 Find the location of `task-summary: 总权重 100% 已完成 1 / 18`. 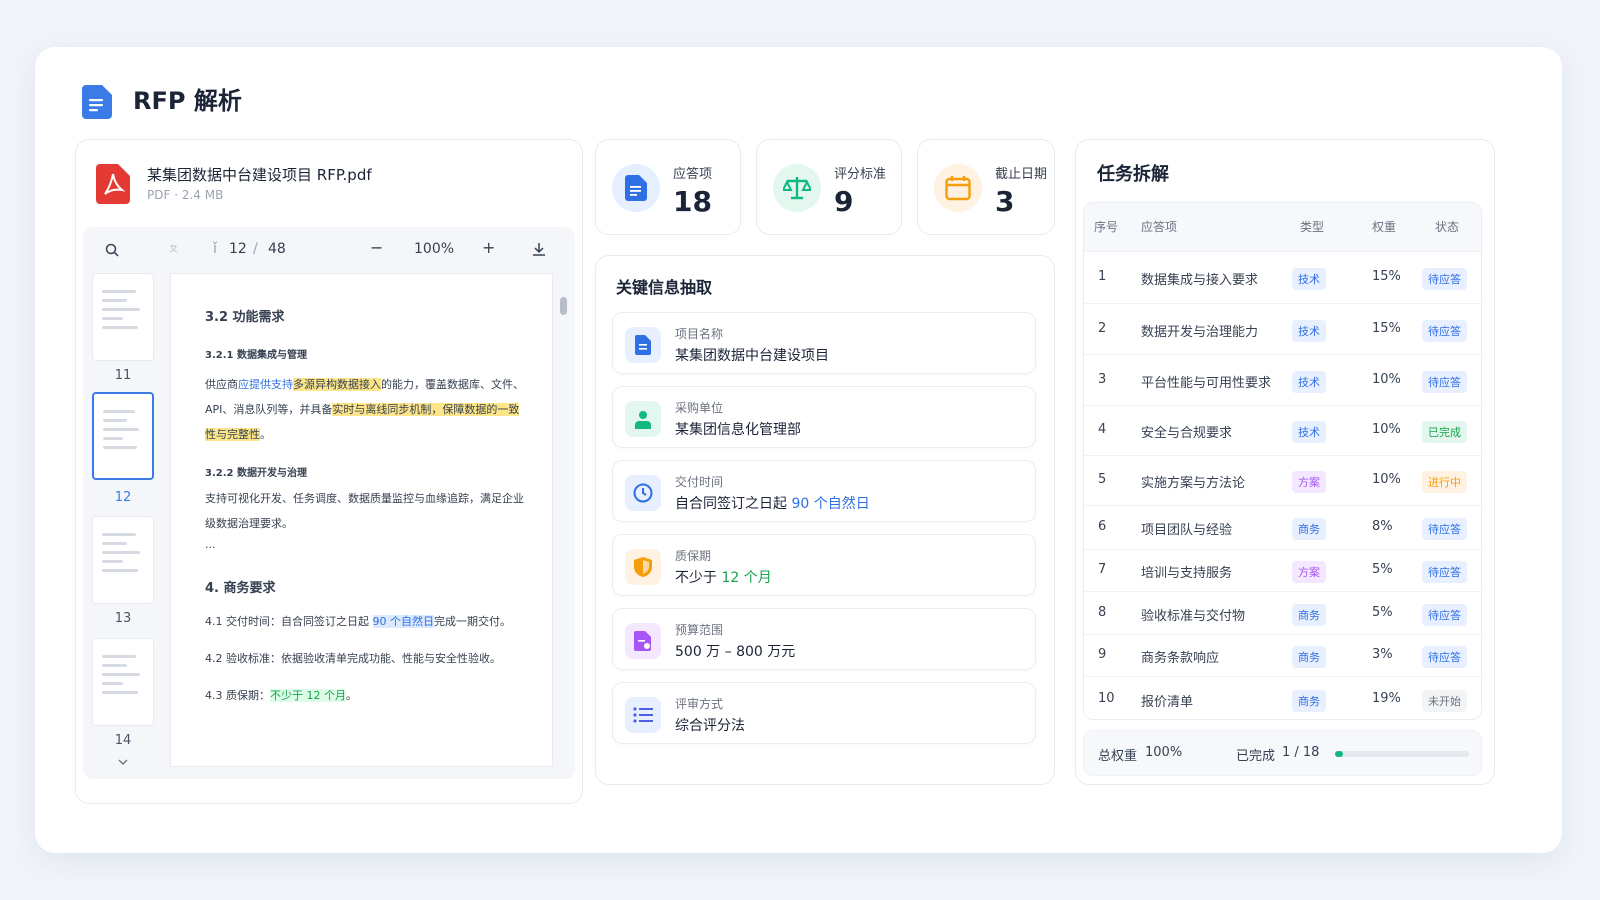

task-summary: 总权重 100% 已完成 1 / 18 is located at coordinates (1282, 753).